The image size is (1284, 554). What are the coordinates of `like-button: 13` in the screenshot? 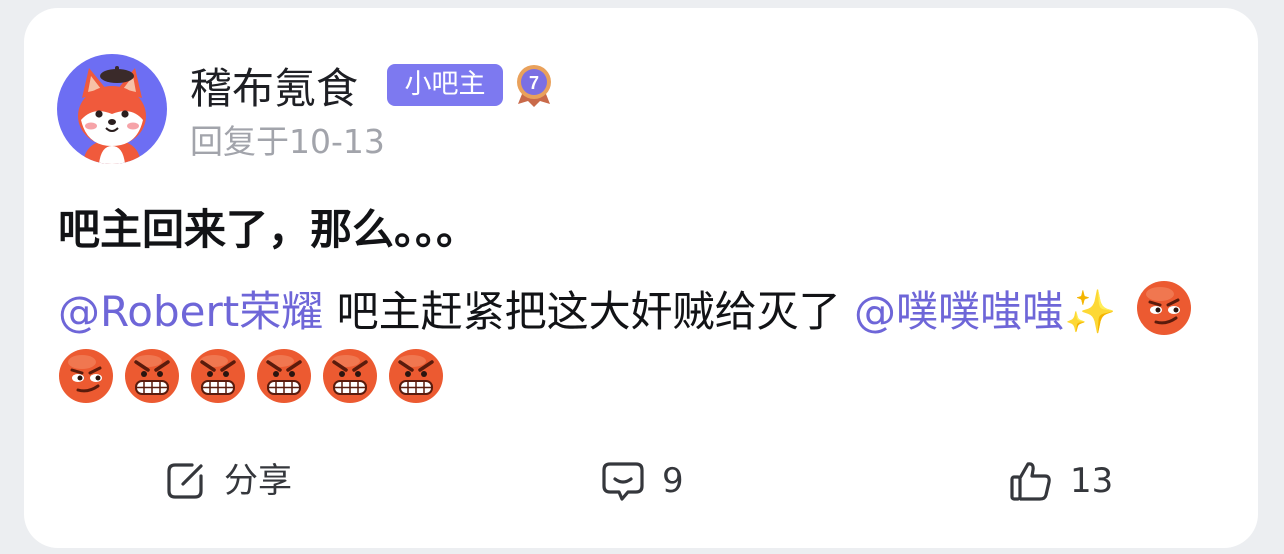 It's located at (1060, 481).